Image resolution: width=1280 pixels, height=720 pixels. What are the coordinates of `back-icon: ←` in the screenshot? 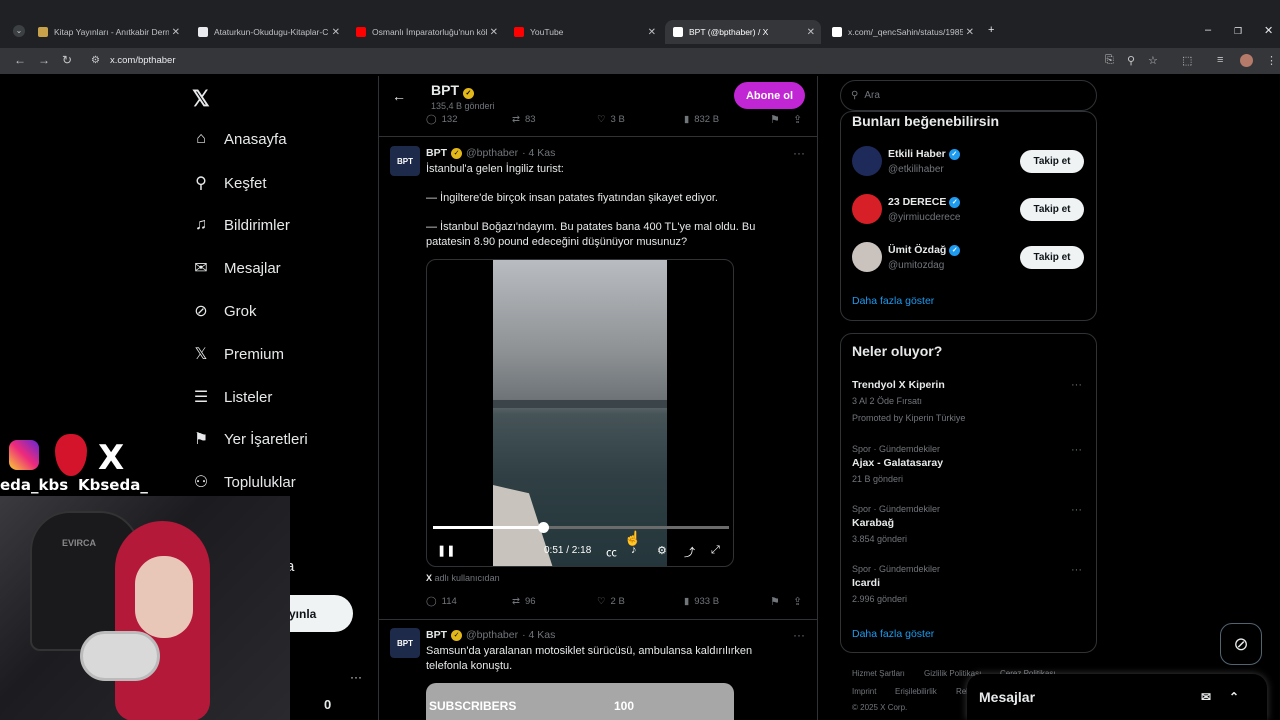 It's located at (20, 60).